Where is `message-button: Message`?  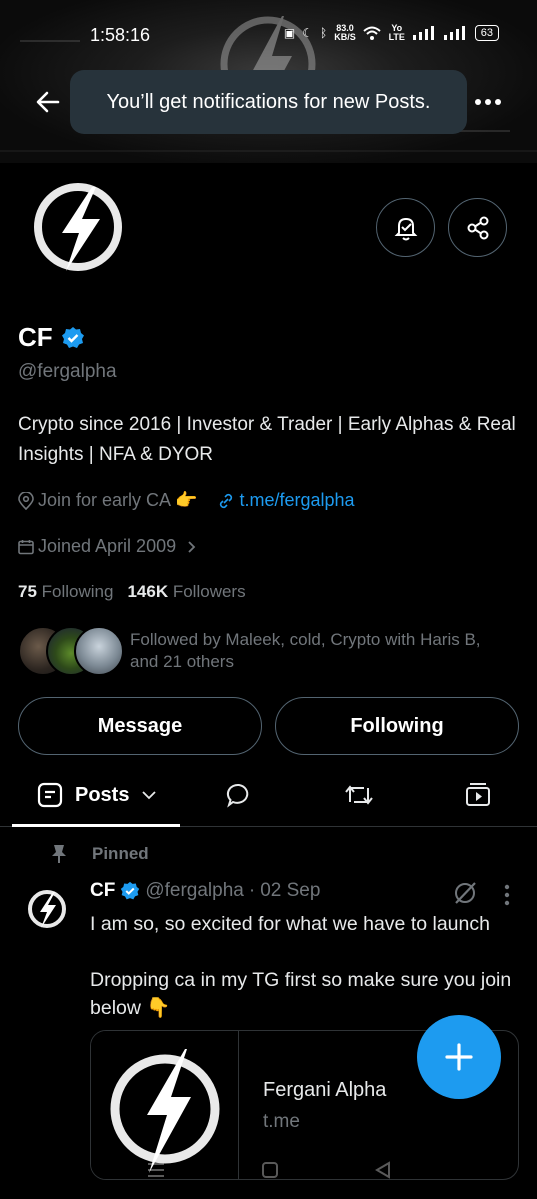 message-button: Message is located at coordinates (140, 726).